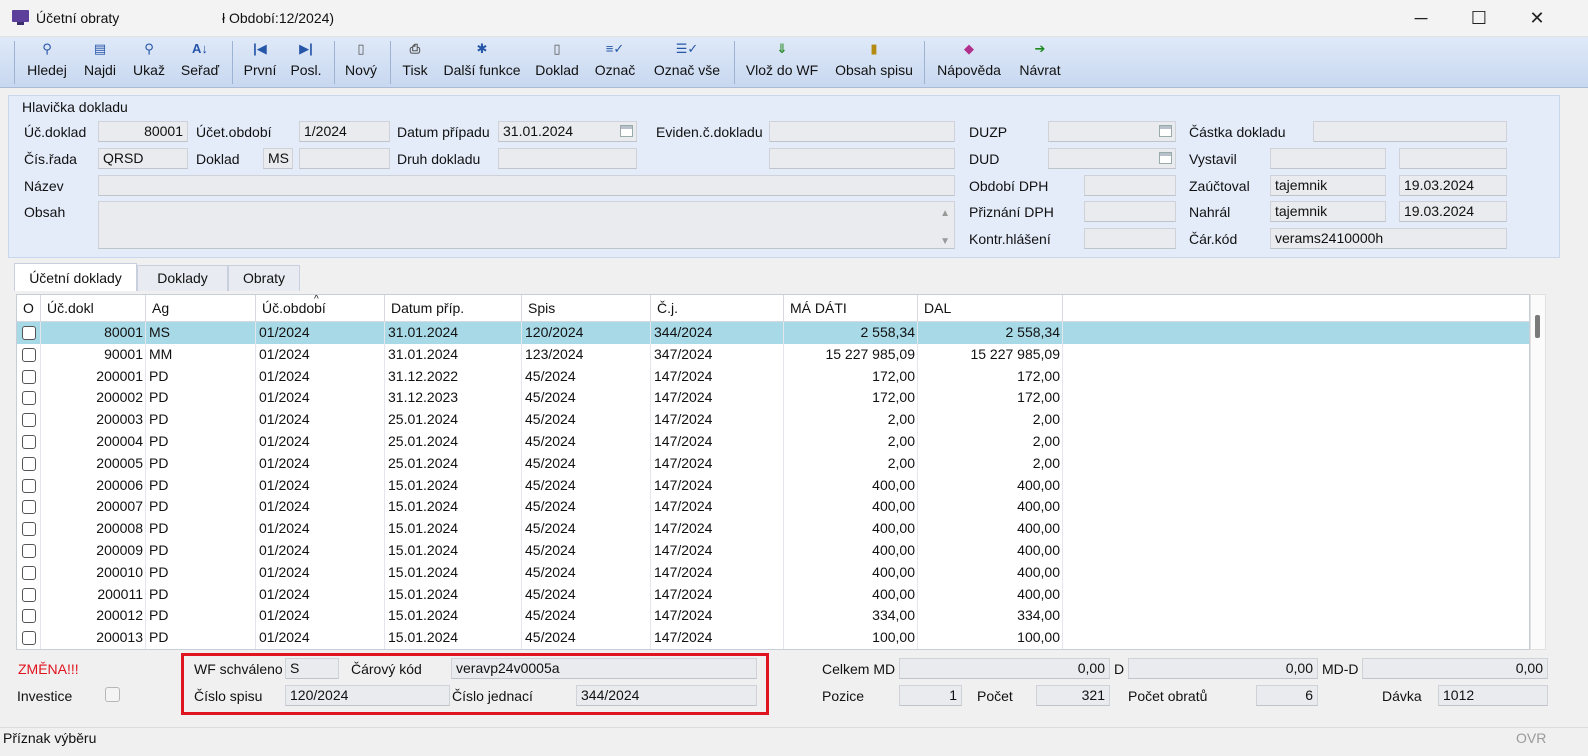 The width and height of the screenshot is (1588, 756). What do you see at coordinates (182, 278) in the screenshot?
I see `tab-doklady: Doklady` at bounding box center [182, 278].